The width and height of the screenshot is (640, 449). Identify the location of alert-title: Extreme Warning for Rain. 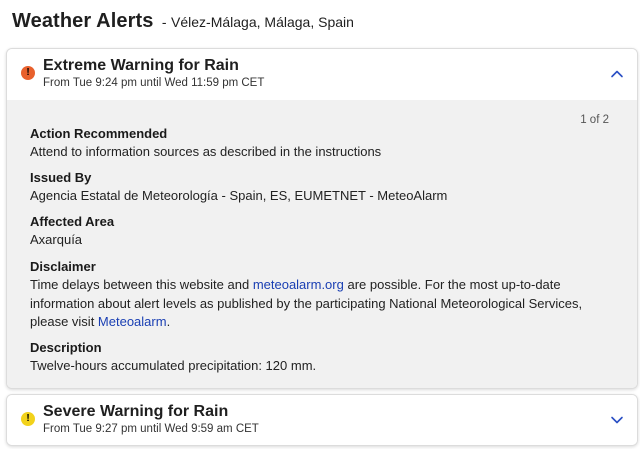
(141, 65).